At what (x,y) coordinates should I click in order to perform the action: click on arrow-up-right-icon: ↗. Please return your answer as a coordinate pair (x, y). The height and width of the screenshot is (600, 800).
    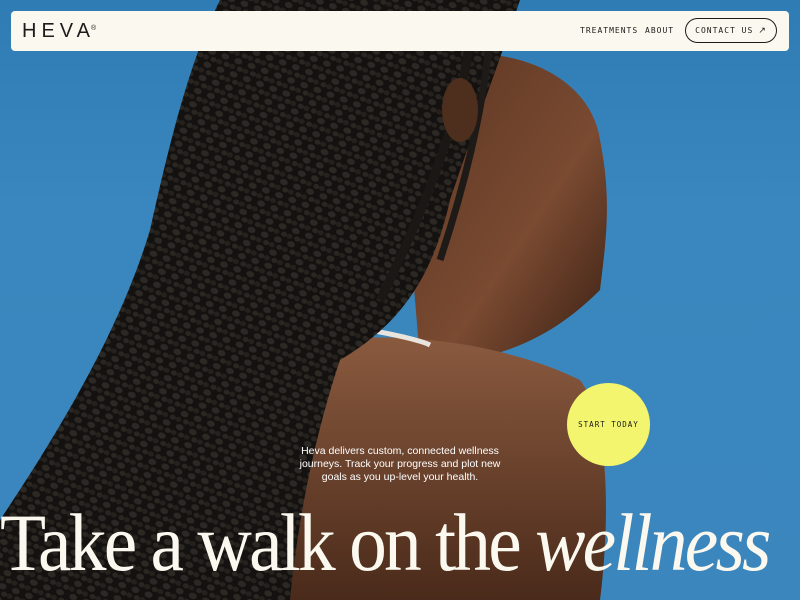
    Looking at the image, I should click on (762, 30).